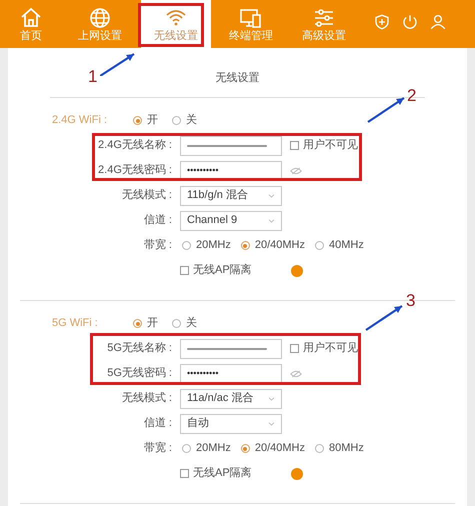 The height and width of the screenshot is (506, 475). I want to click on home-icon, so click(31, 18).